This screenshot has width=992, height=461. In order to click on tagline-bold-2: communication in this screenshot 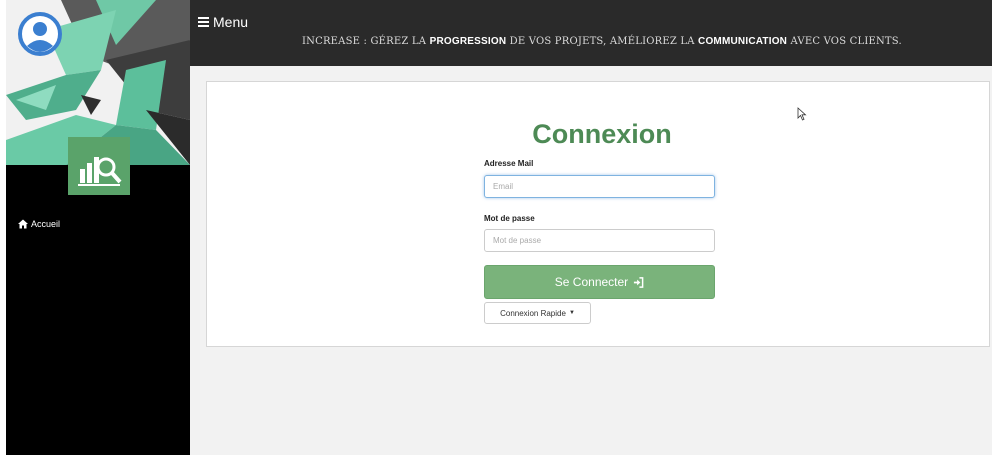, I will do `click(743, 41)`.